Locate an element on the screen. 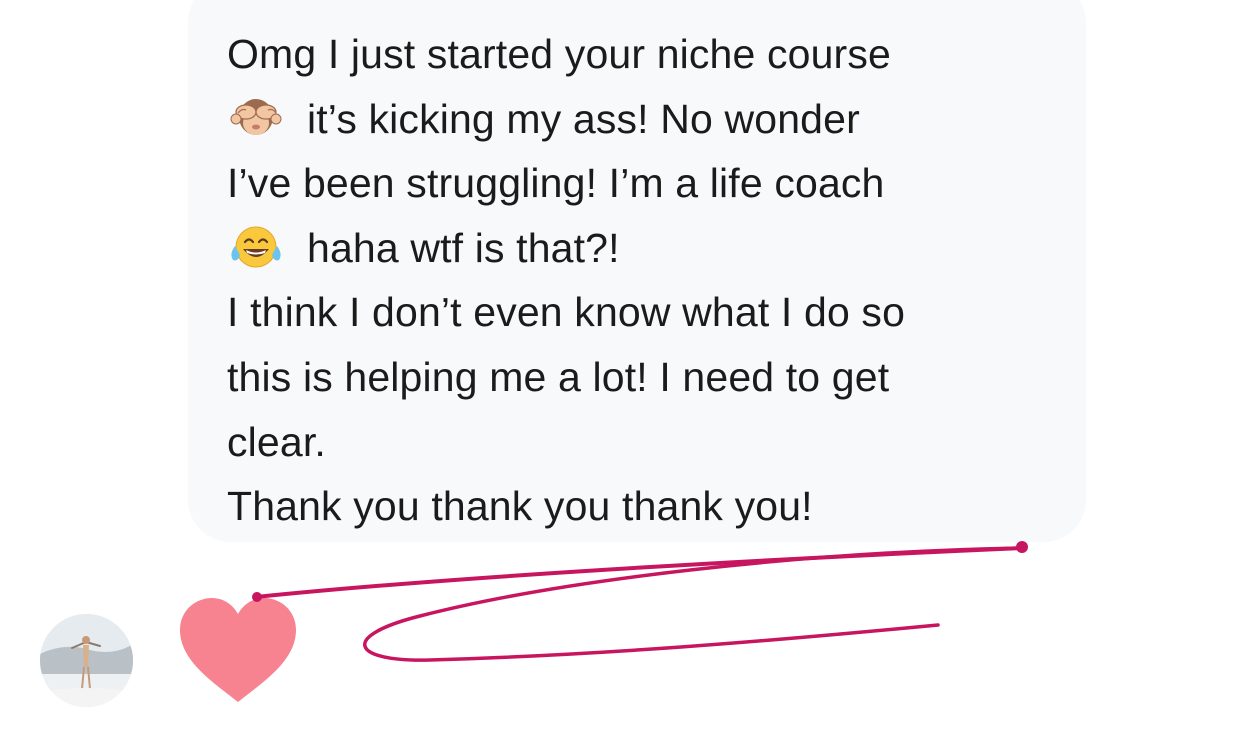 The height and width of the screenshot is (735, 1238). tears-of-joy-icon is located at coordinates (256, 247).